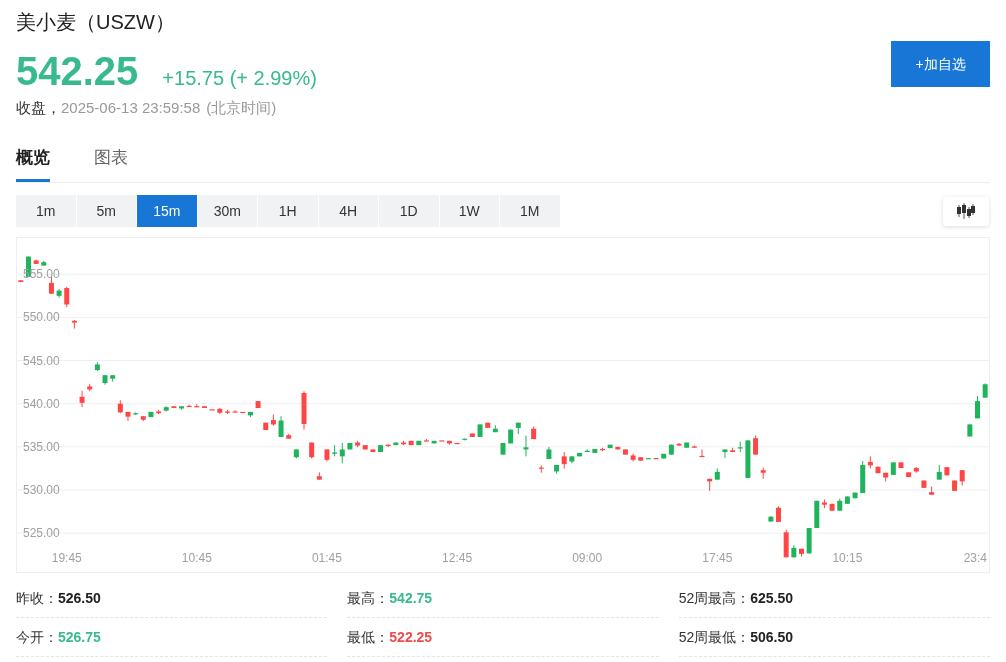 Image resolution: width=1006 pixels, height=662 pixels. What do you see at coordinates (772, 598) in the screenshot?
I see `stat-value: 625.50` at bounding box center [772, 598].